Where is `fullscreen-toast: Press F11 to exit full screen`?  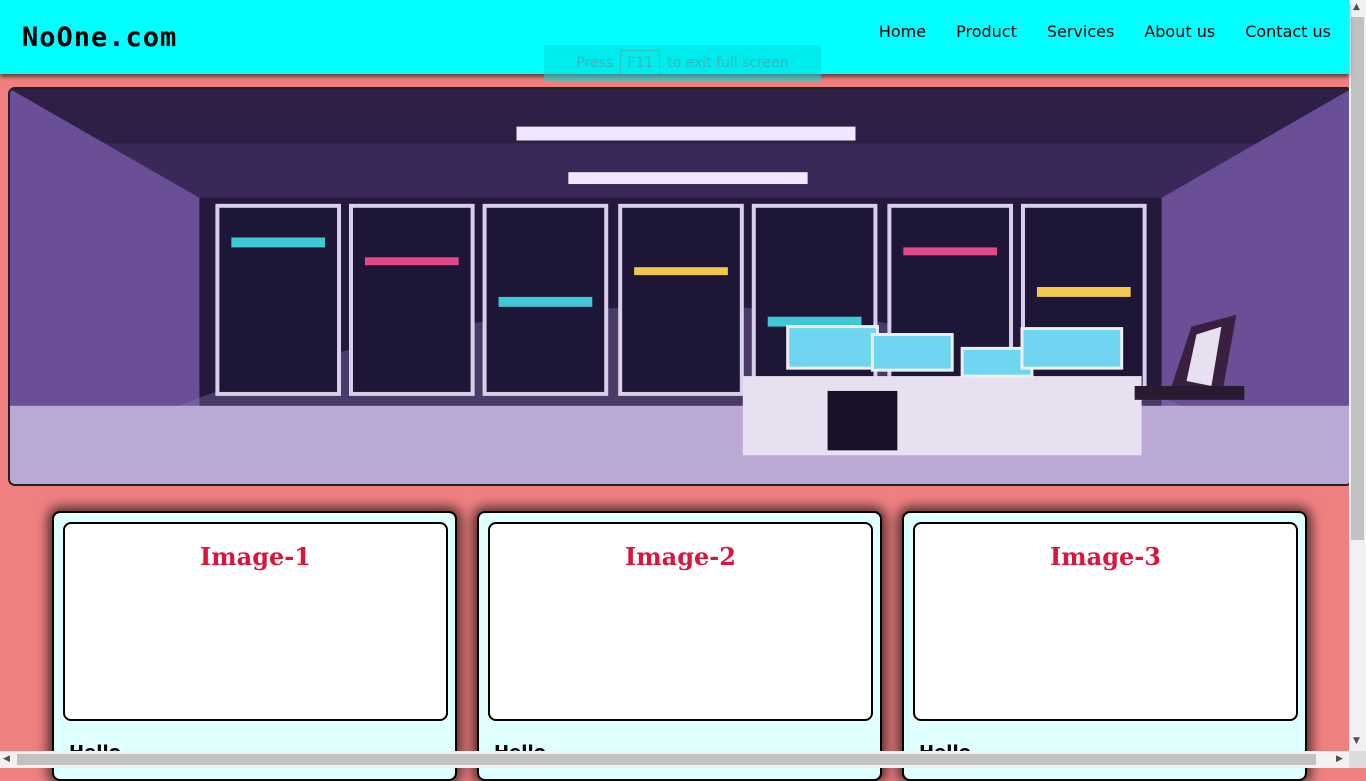 fullscreen-toast: Press F11 to exit full screen is located at coordinates (682, 63).